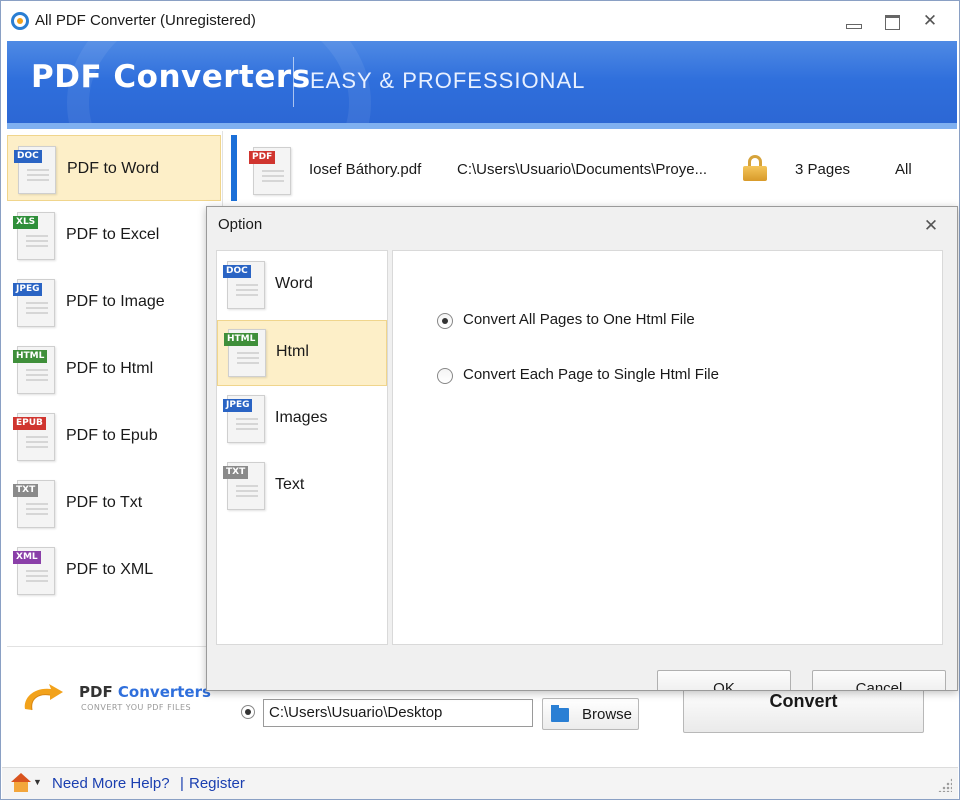 This screenshot has height=800, width=960. Describe the element at coordinates (398, 713) in the screenshot. I see `output-path-field: C:\Users\Usuario\Desktop` at that location.